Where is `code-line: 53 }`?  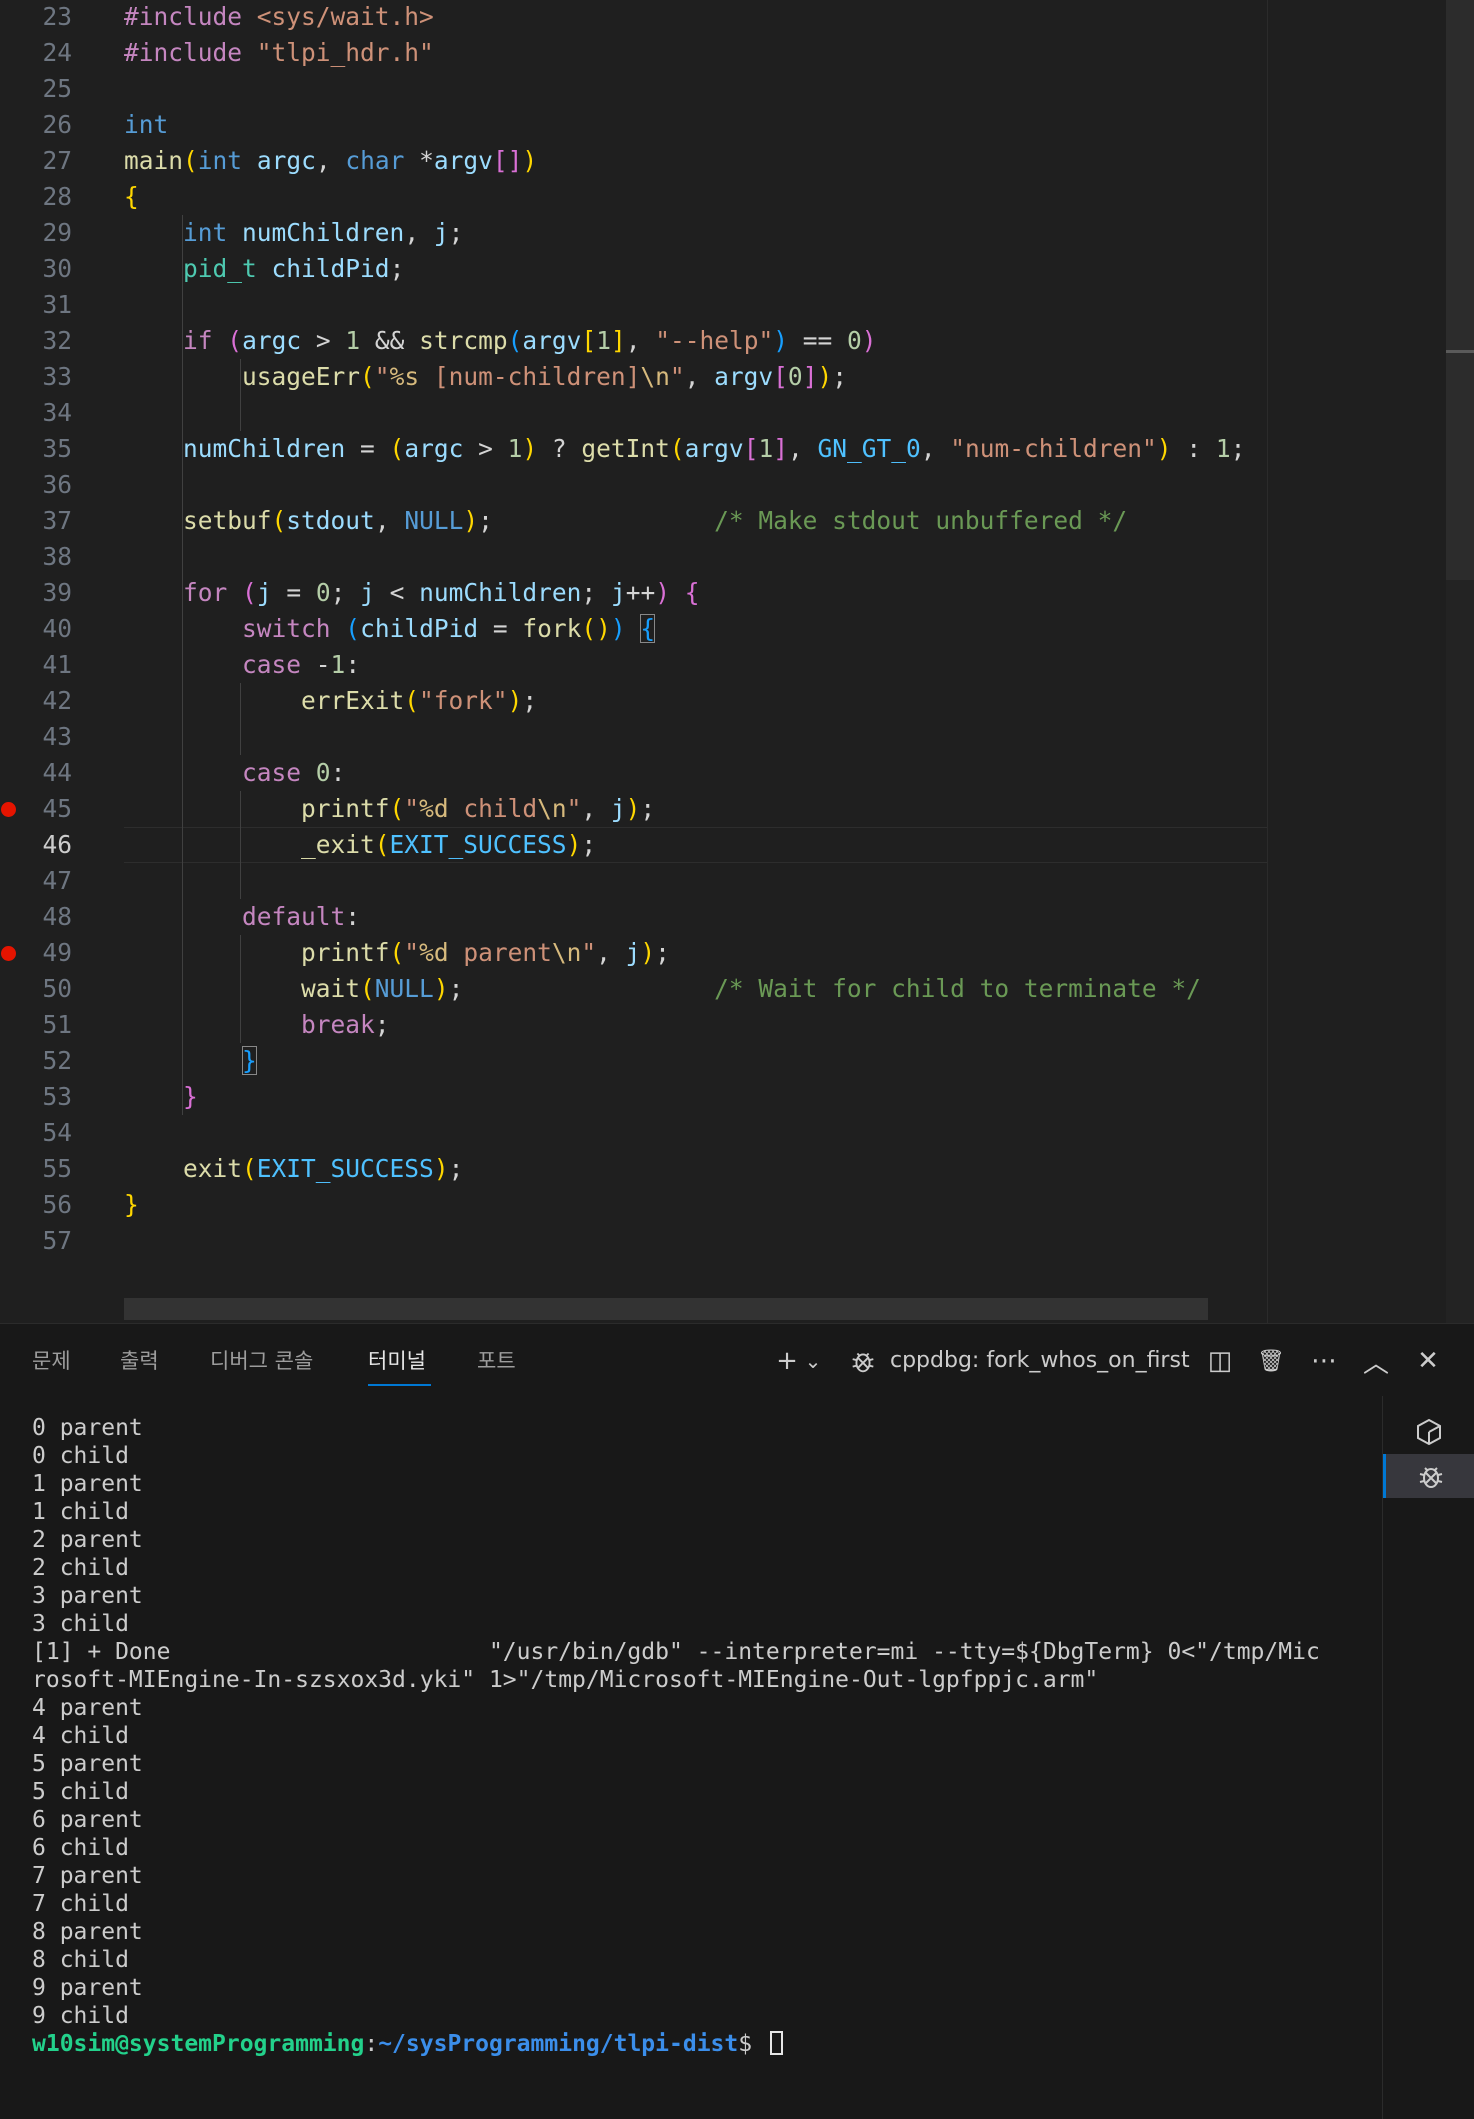 code-line: 53 } is located at coordinates (634, 1097).